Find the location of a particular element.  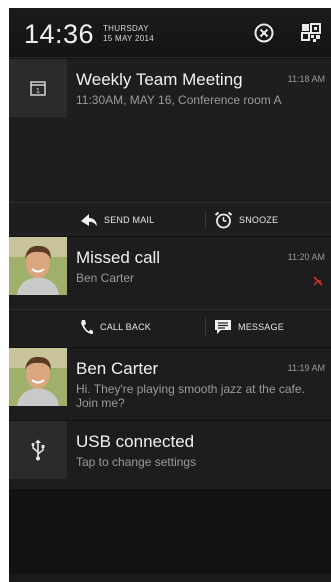

call-back-button: CALL BACK is located at coordinates (115, 327).